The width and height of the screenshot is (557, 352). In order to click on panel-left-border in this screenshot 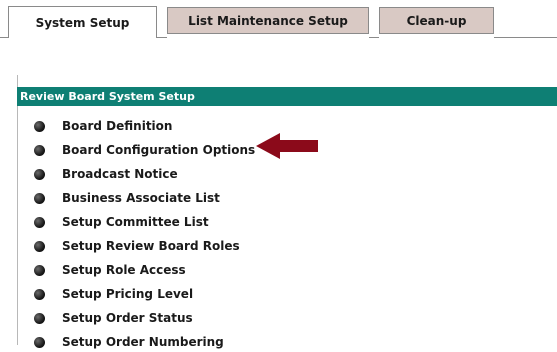, I will do `click(17, 210)`.